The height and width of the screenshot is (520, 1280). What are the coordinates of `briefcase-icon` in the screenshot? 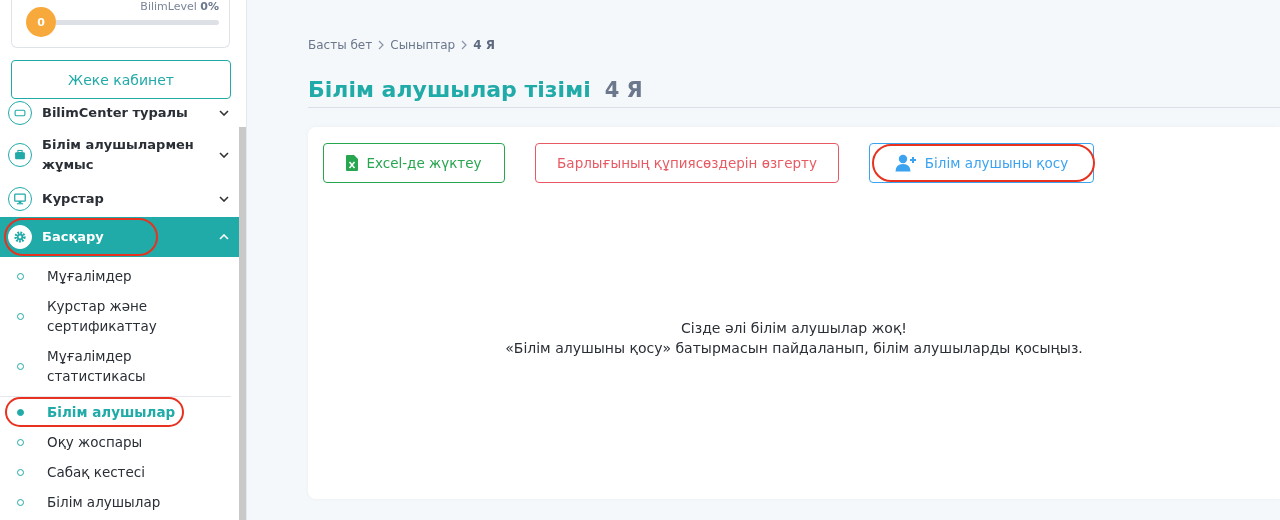 It's located at (20, 155).